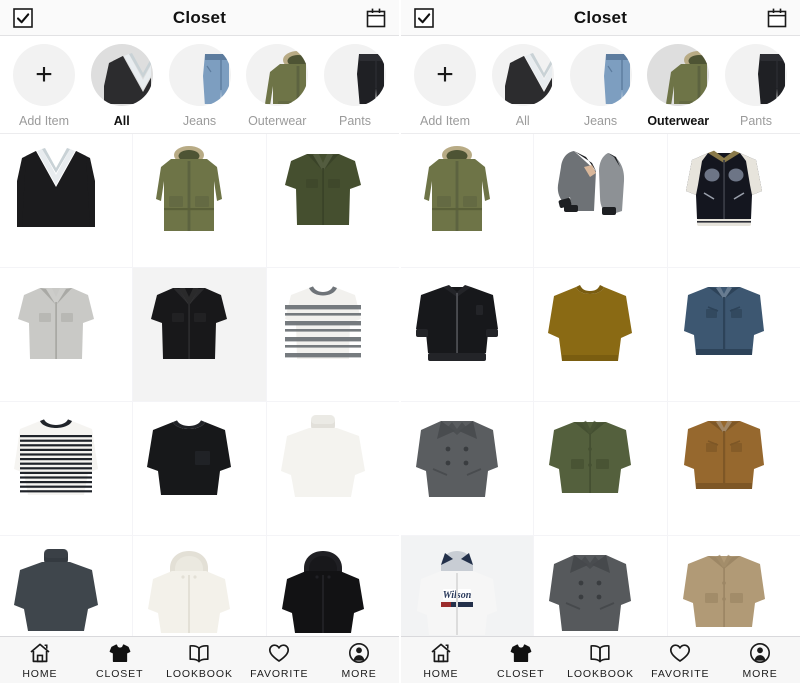  I want to click on closet-item-denim-trucker-jacket, so click(733, 334).